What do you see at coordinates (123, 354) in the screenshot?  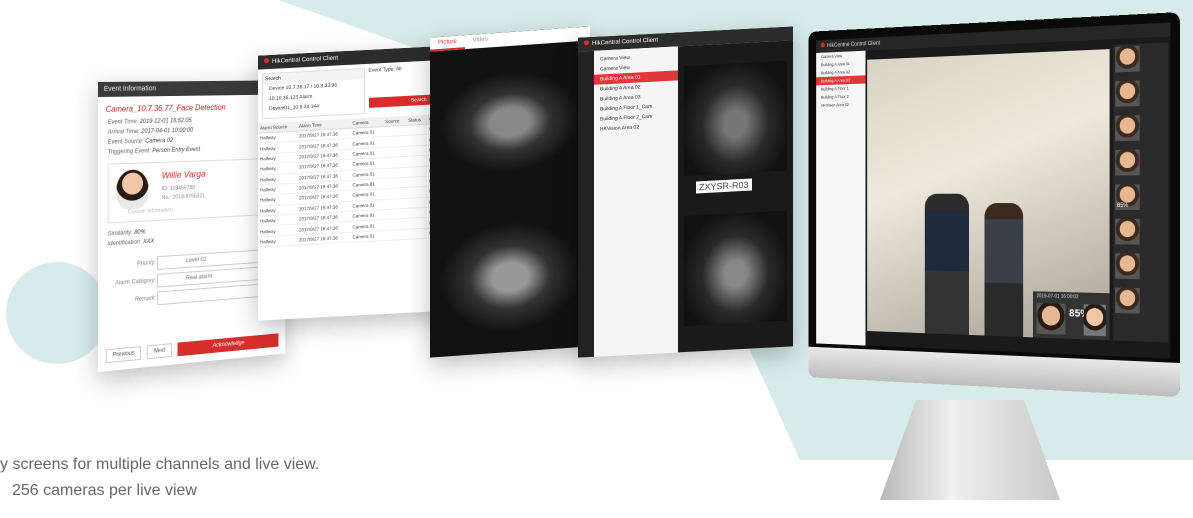 I see `previous-button: Previous` at bounding box center [123, 354].